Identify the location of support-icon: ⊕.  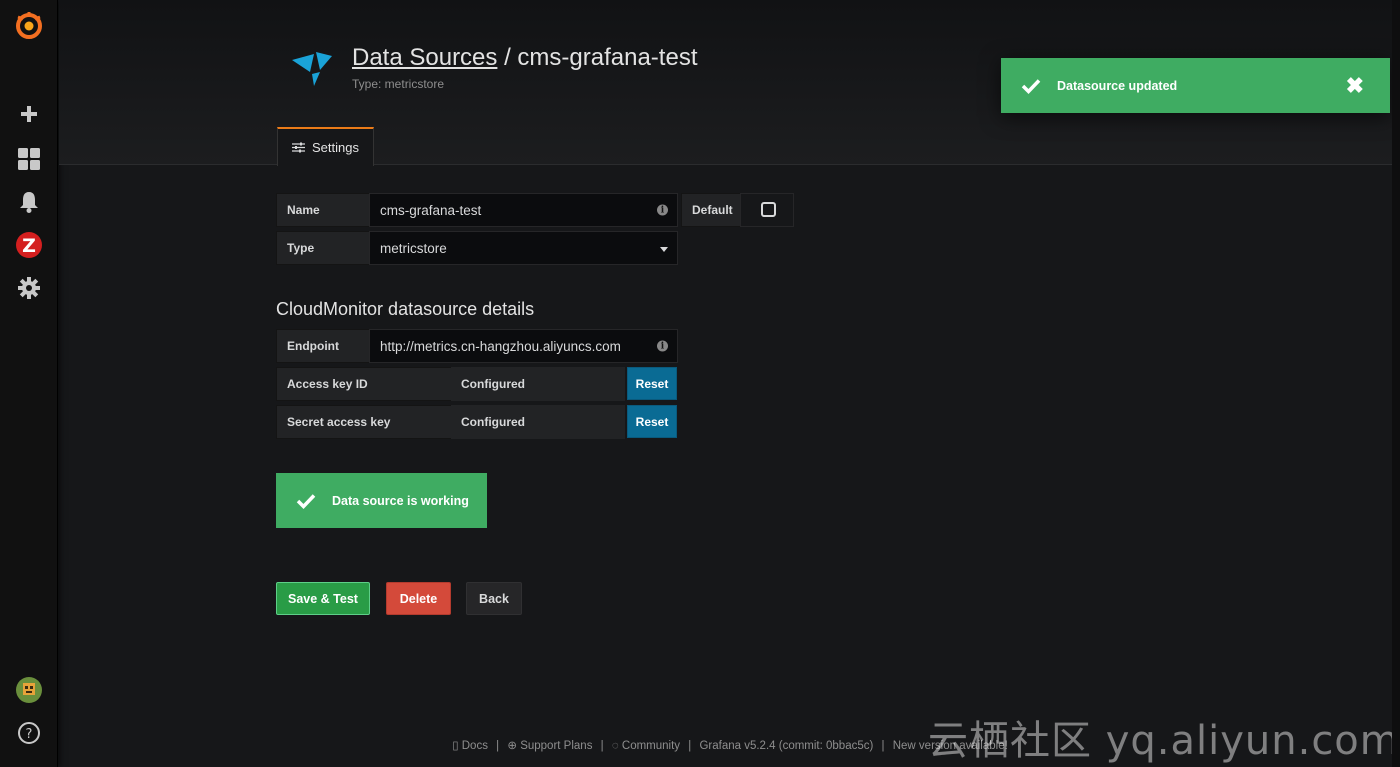
(512, 746).